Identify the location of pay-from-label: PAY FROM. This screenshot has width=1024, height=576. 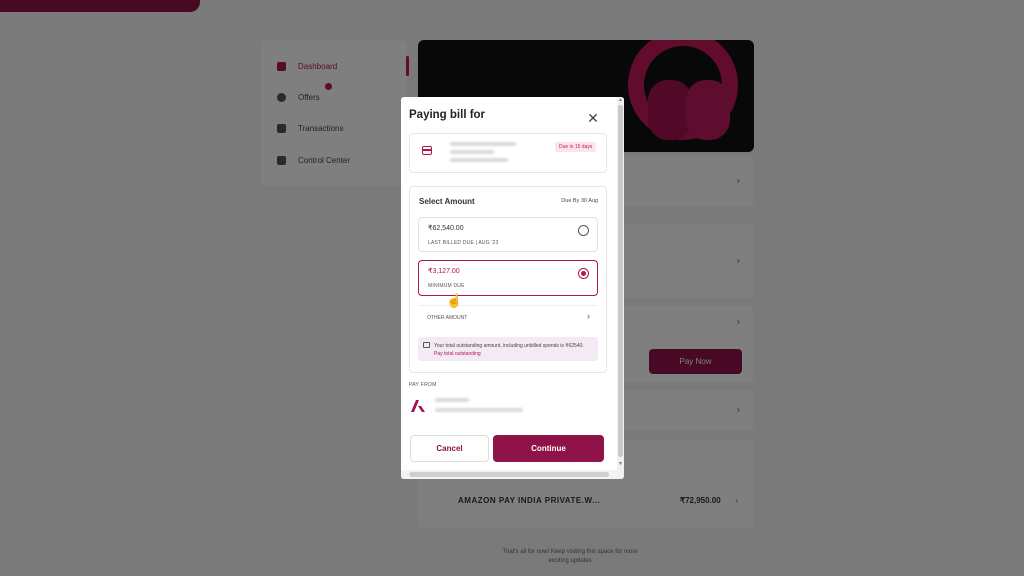
(423, 385).